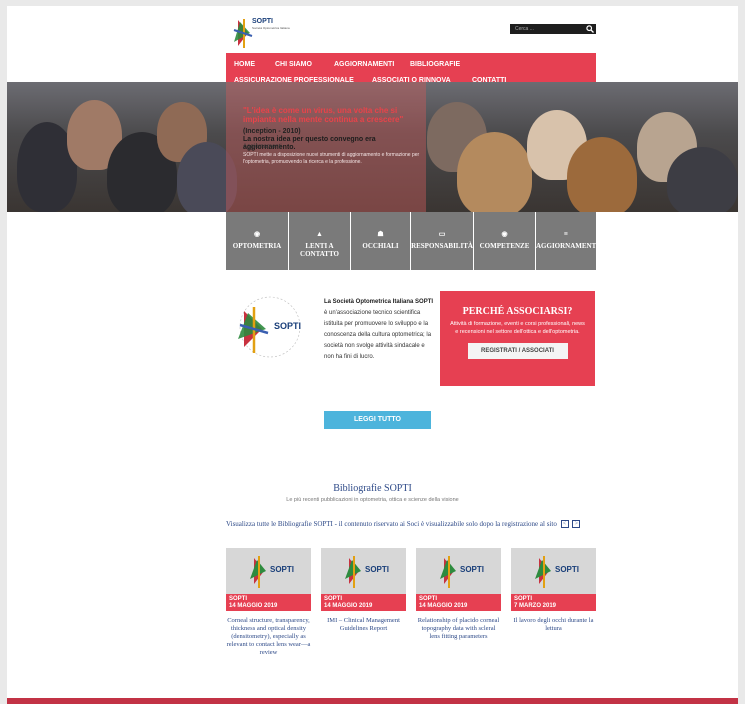 Image resolution: width=745 pixels, height=704 pixels. What do you see at coordinates (377, 420) in the screenshot?
I see `read-more-button: LEGGI TUTTO` at bounding box center [377, 420].